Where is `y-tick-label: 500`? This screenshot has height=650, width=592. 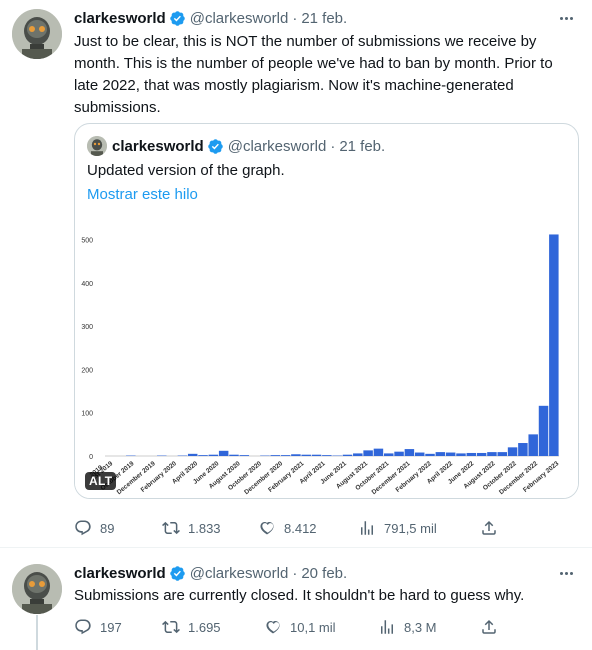 y-tick-label: 500 is located at coordinates (87, 241).